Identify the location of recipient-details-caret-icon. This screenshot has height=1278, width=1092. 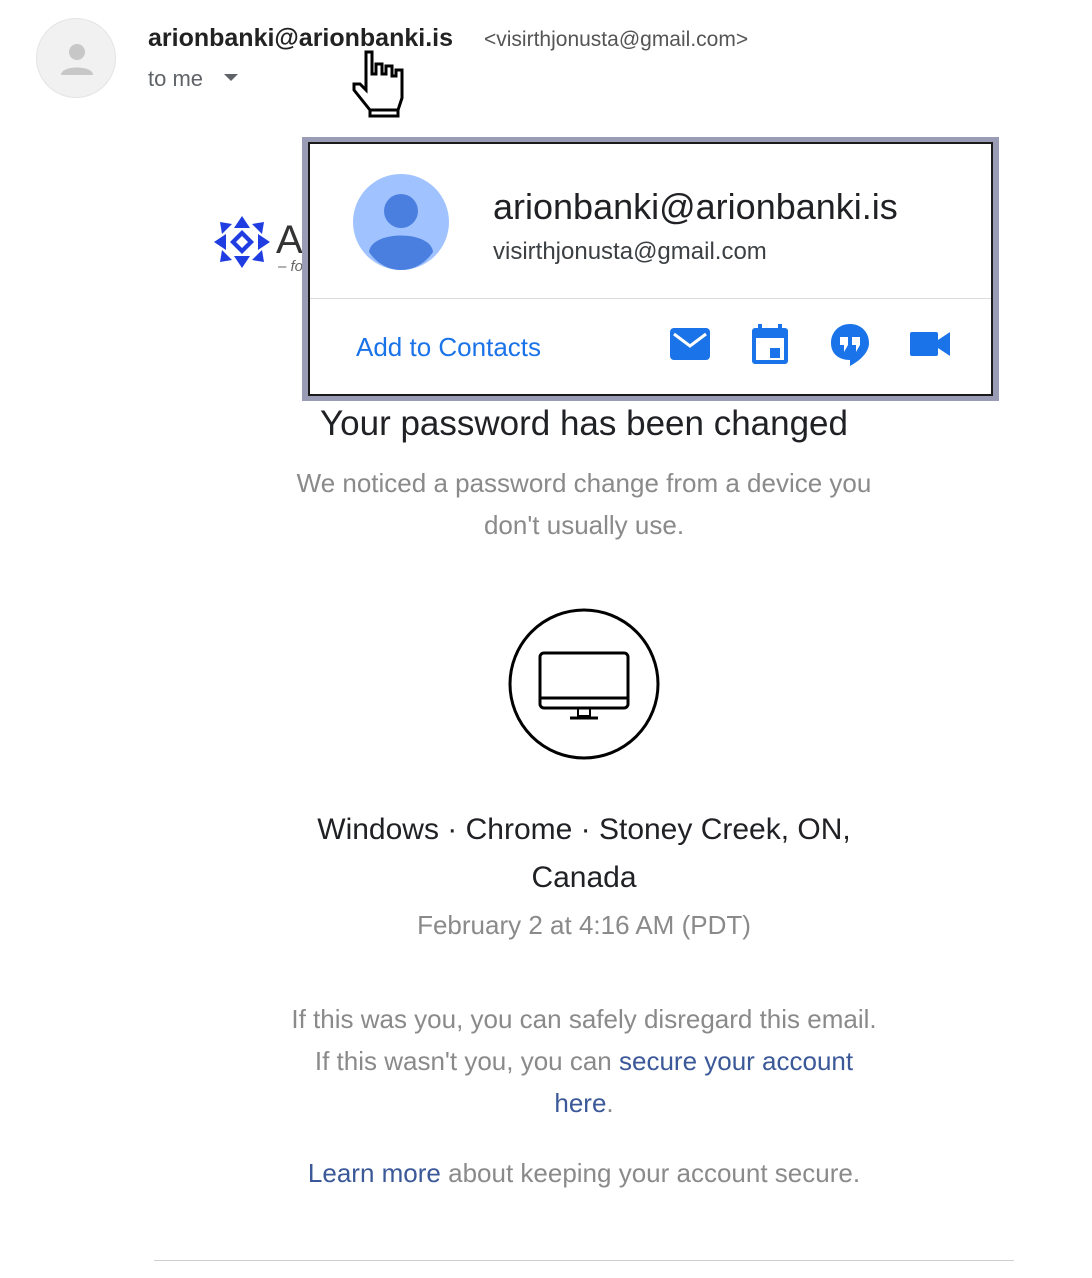
(231, 77).